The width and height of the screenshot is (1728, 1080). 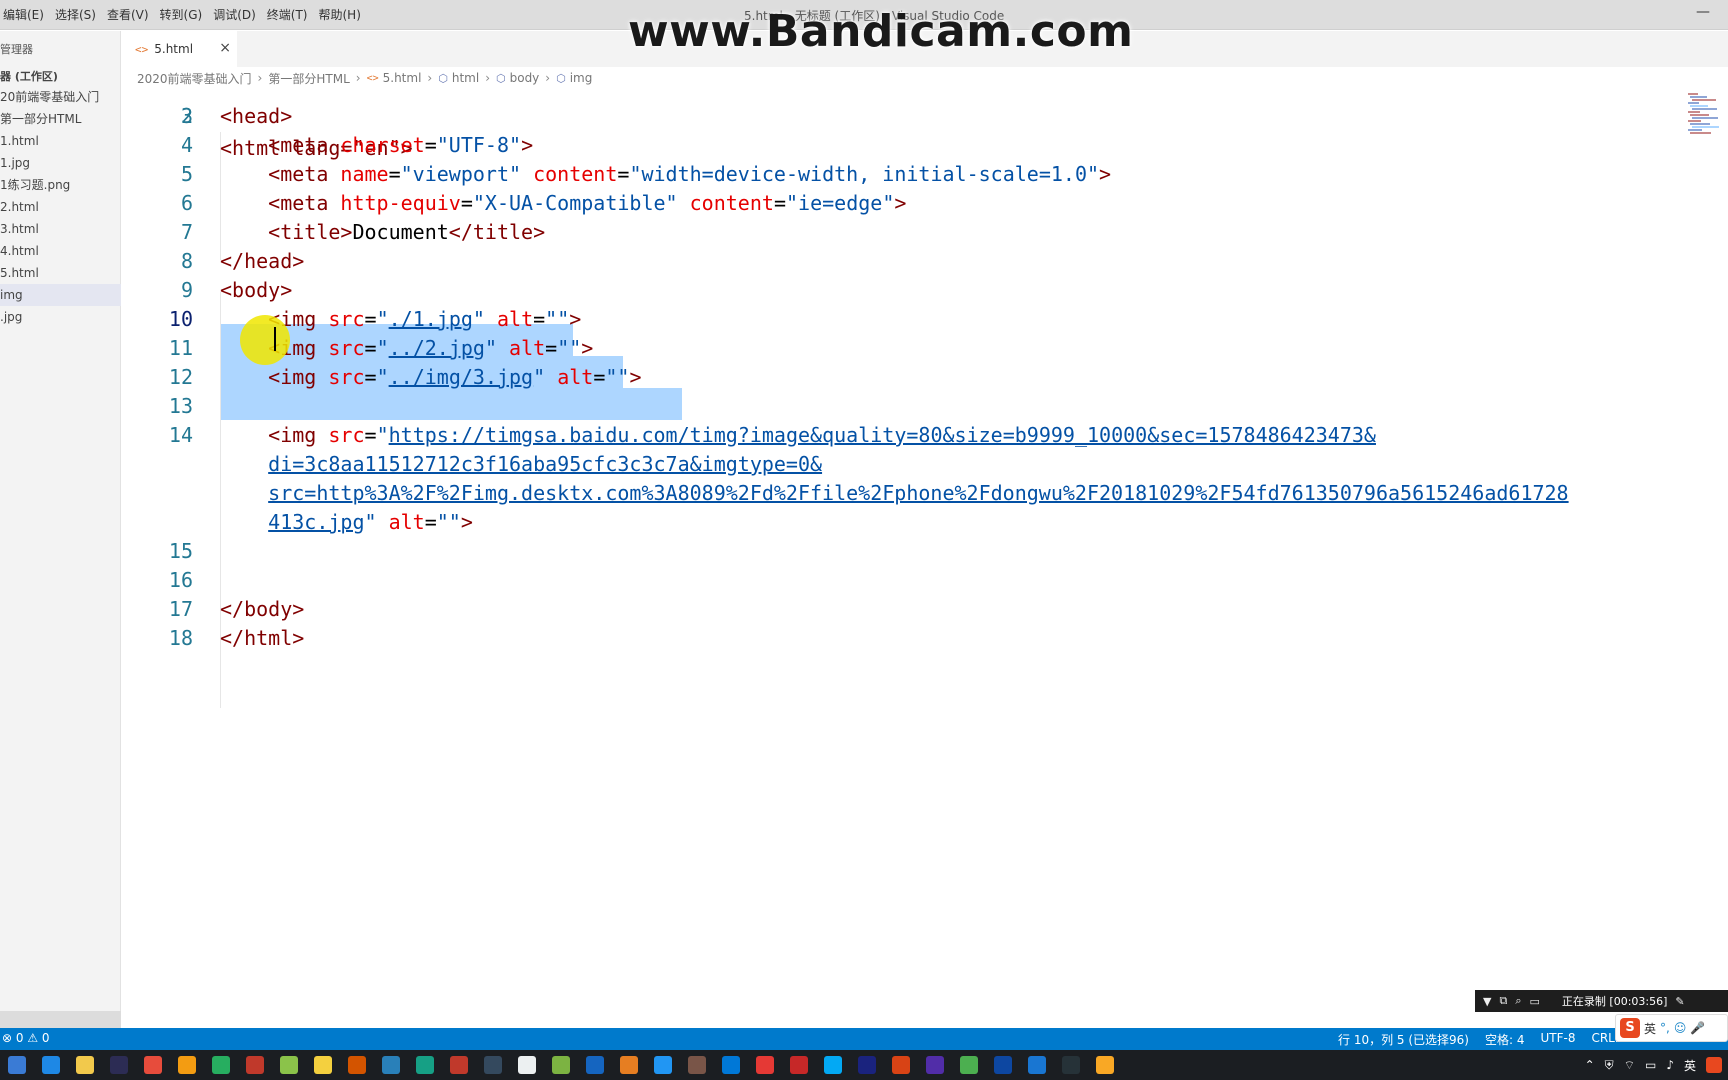 I want to click on tree-file-1-jpg: 1.jpg, so click(x=60, y=163).